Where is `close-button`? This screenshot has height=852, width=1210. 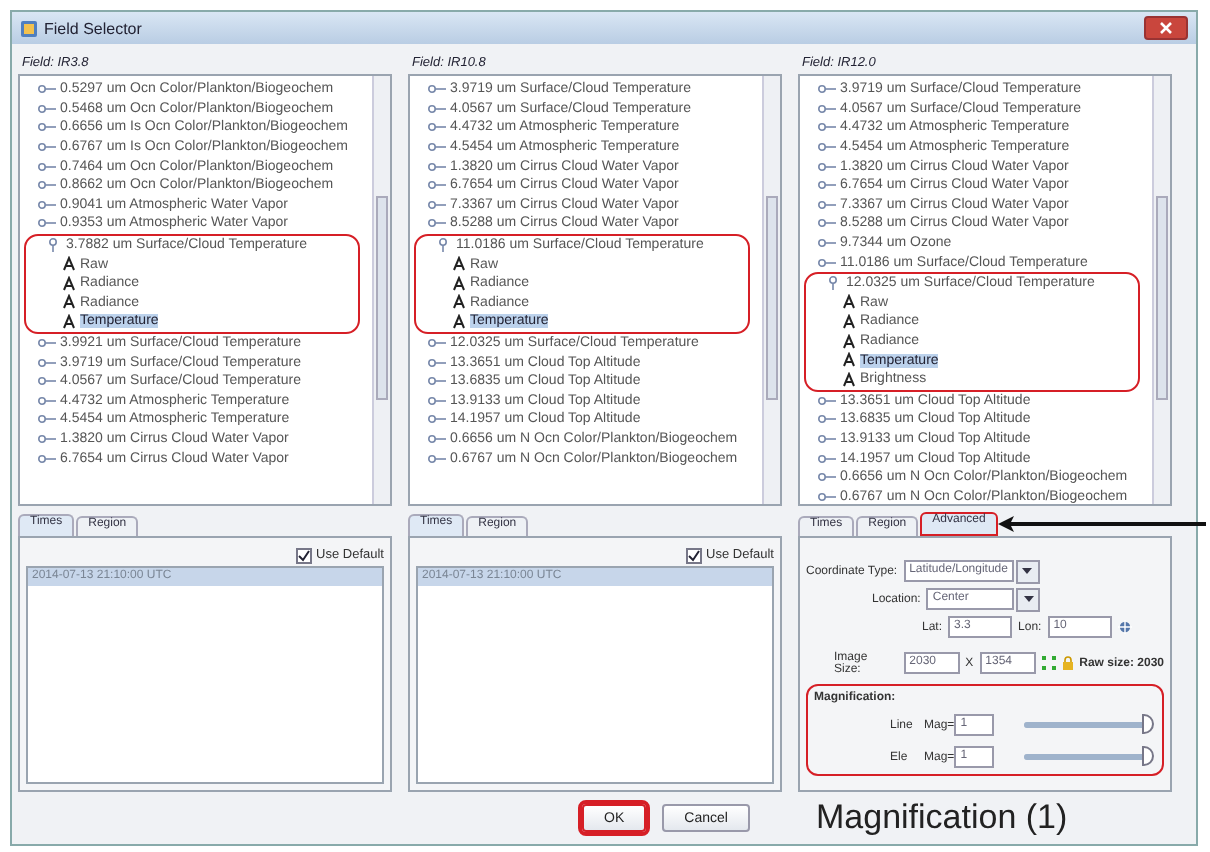 close-button is located at coordinates (1166, 28).